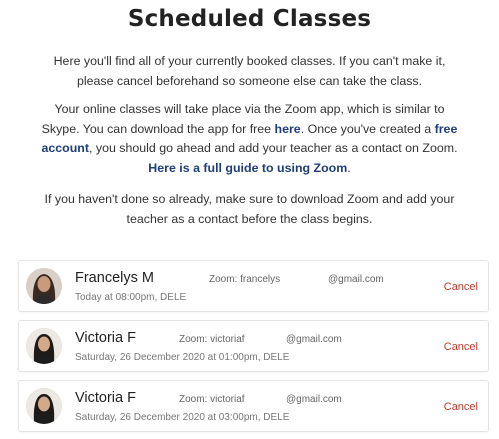  What do you see at coordinates (247, 168) in the screenshot?
I see `zoom-guide-link: Here is a full guide to using Zoom` at bounding box center [247, 168].